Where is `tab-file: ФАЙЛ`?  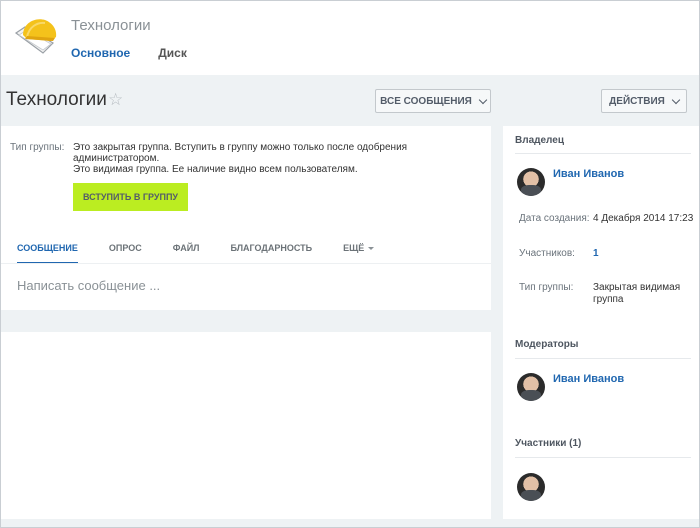
tab-file: ФАЙЛ is located at coordinates (186, 253).